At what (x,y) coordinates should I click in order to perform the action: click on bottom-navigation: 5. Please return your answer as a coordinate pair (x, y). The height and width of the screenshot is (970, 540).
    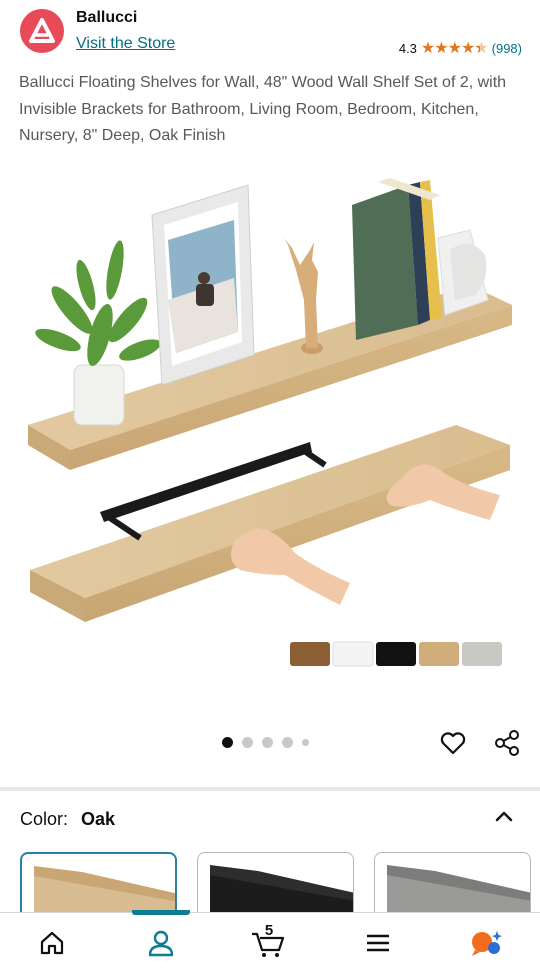
    Looking at the image, I should click on (270, 940).